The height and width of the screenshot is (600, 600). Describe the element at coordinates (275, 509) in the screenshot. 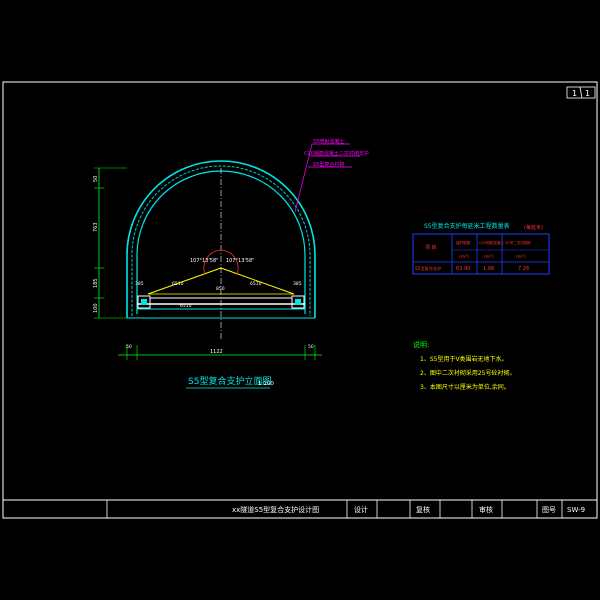

I see `title-block-name: xx隧道S5型复合支护设计图` at that location.